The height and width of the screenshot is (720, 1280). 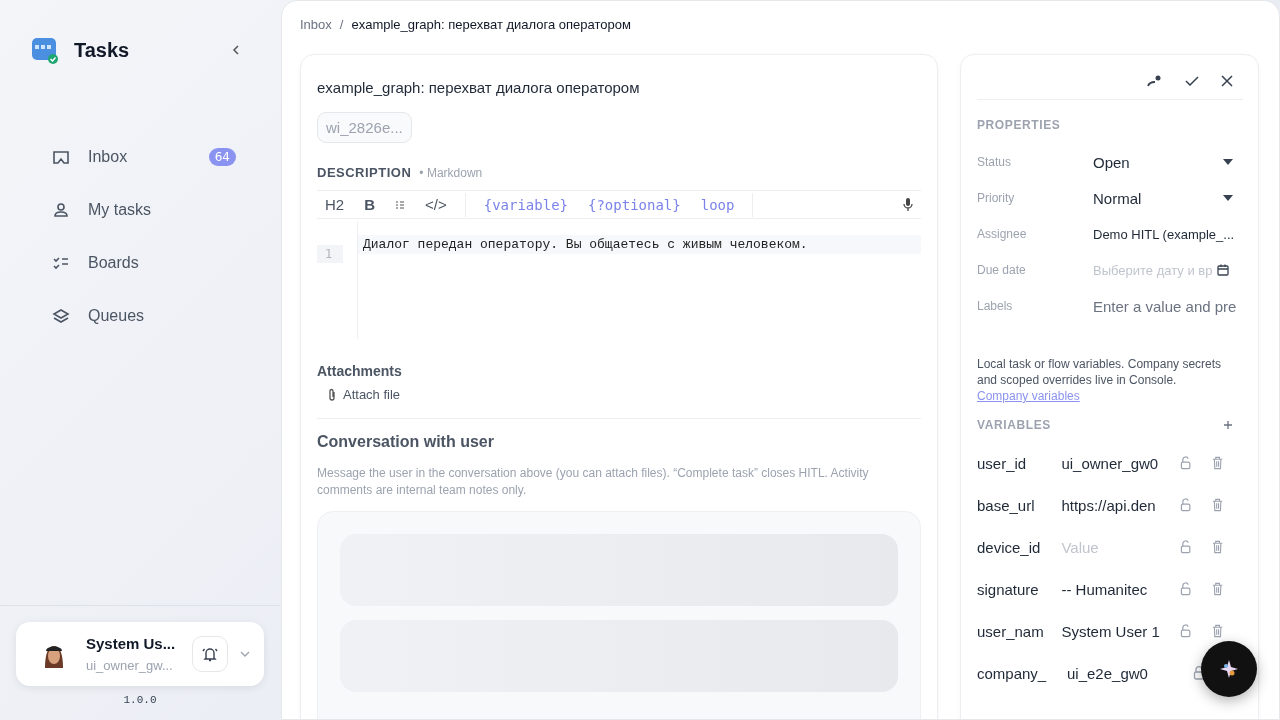 I want to click on variable-name: user_id, so click(x=1002, y=463).